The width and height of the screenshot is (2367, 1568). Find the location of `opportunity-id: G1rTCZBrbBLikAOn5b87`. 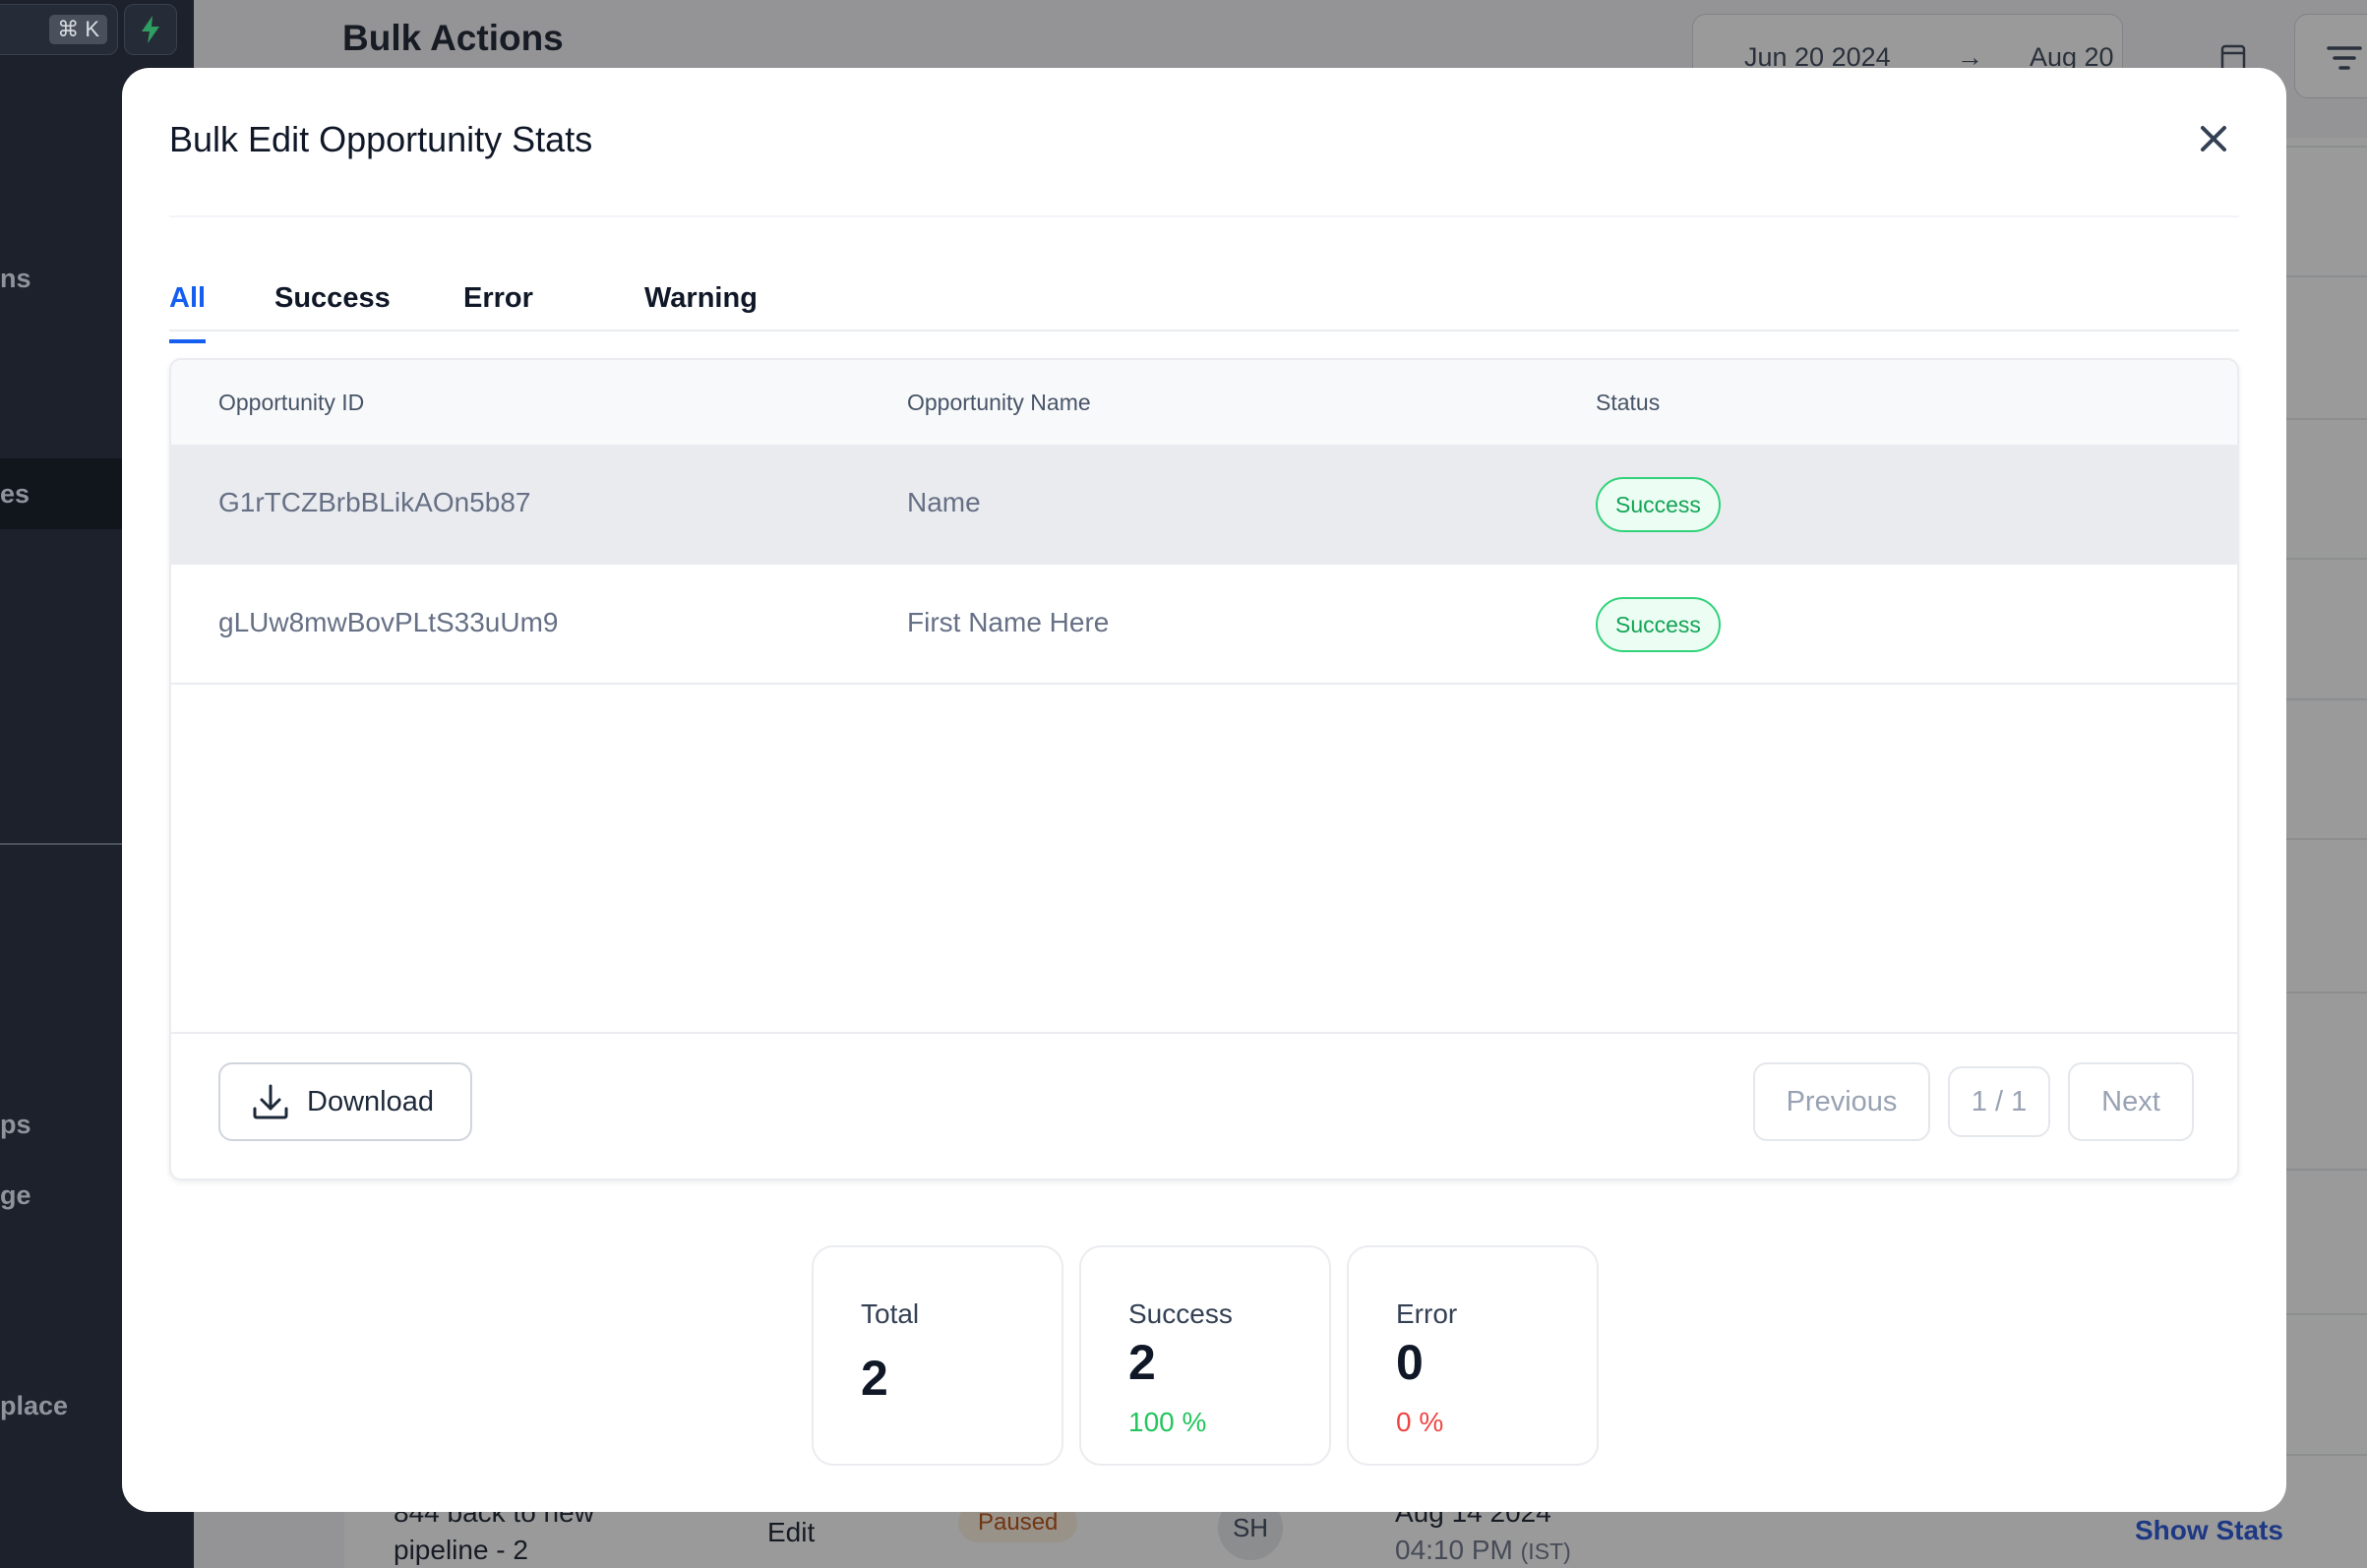

opportunity-id: G1rTCZBrbBLikAOn5b87 is located at coordinates (374, 502).